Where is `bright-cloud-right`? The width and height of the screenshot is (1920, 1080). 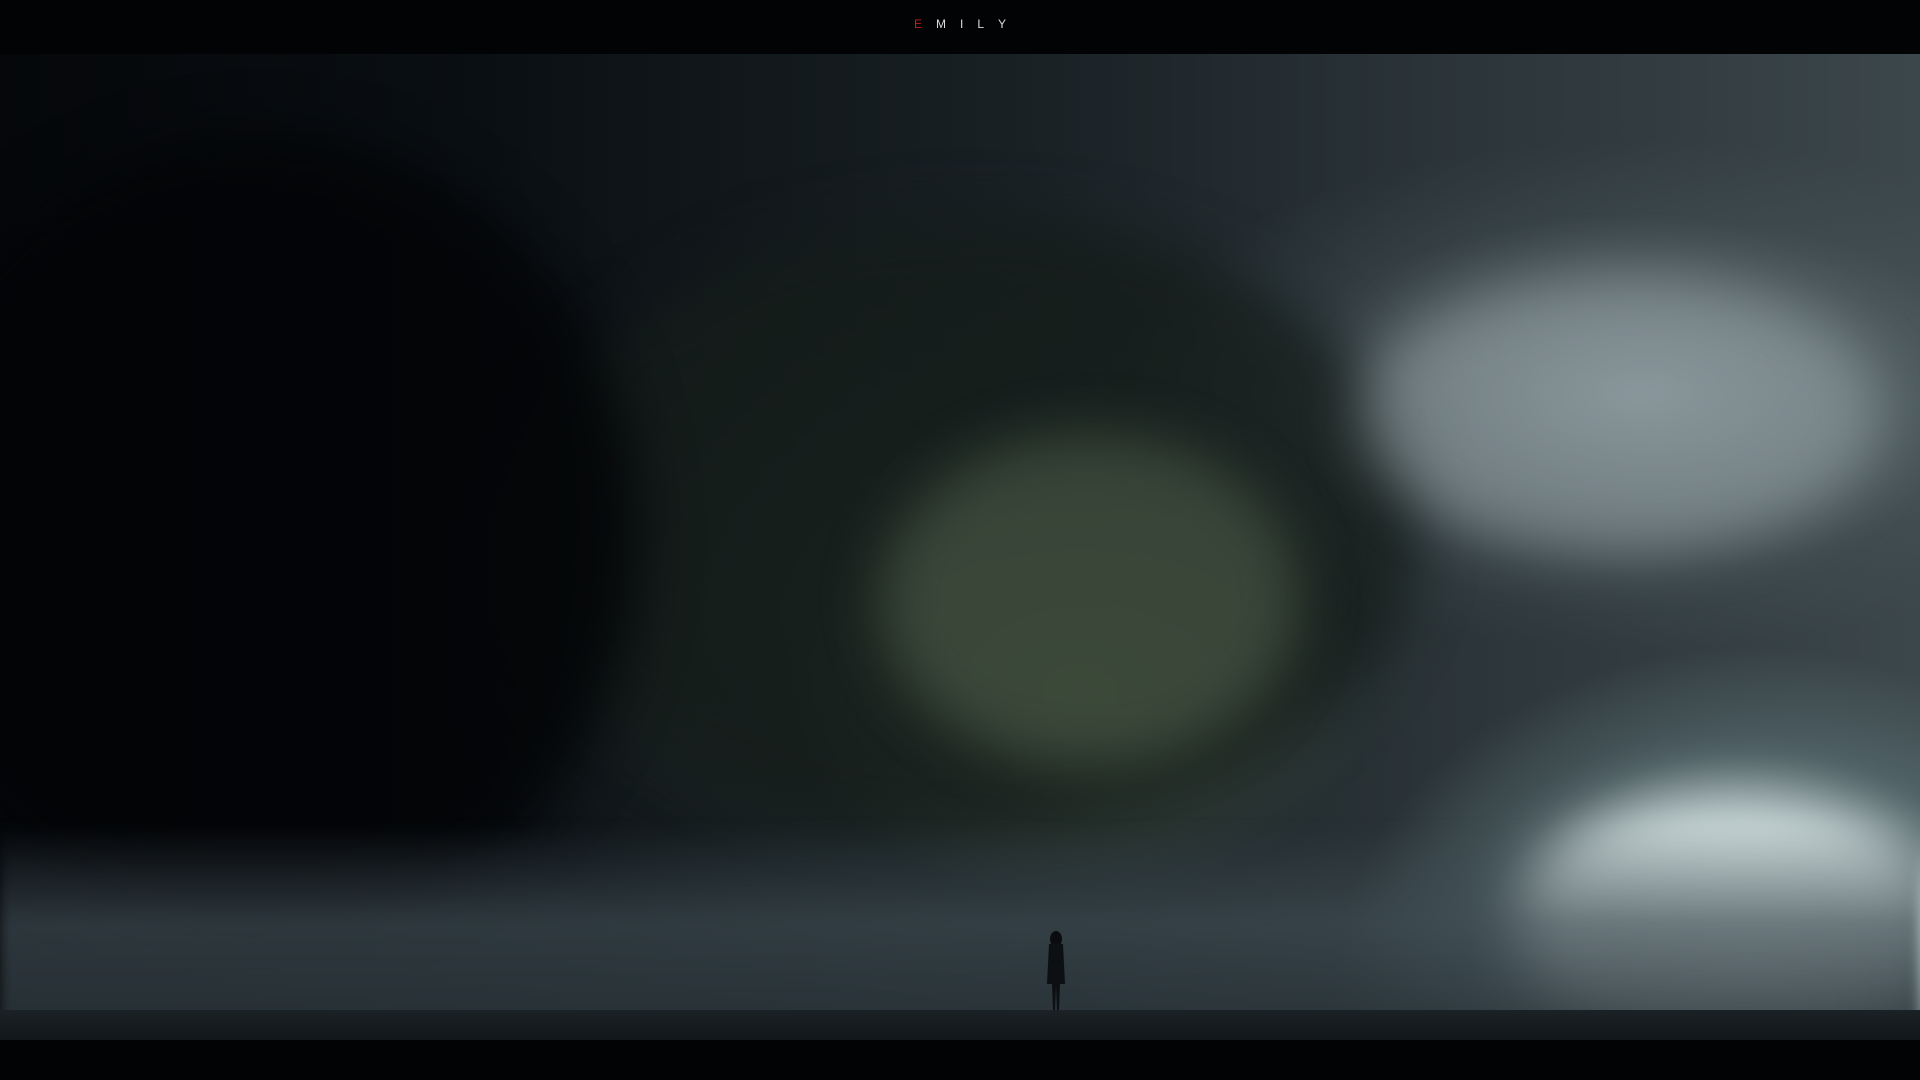
bright-cloud-right is located at coordinates (1620, 414).